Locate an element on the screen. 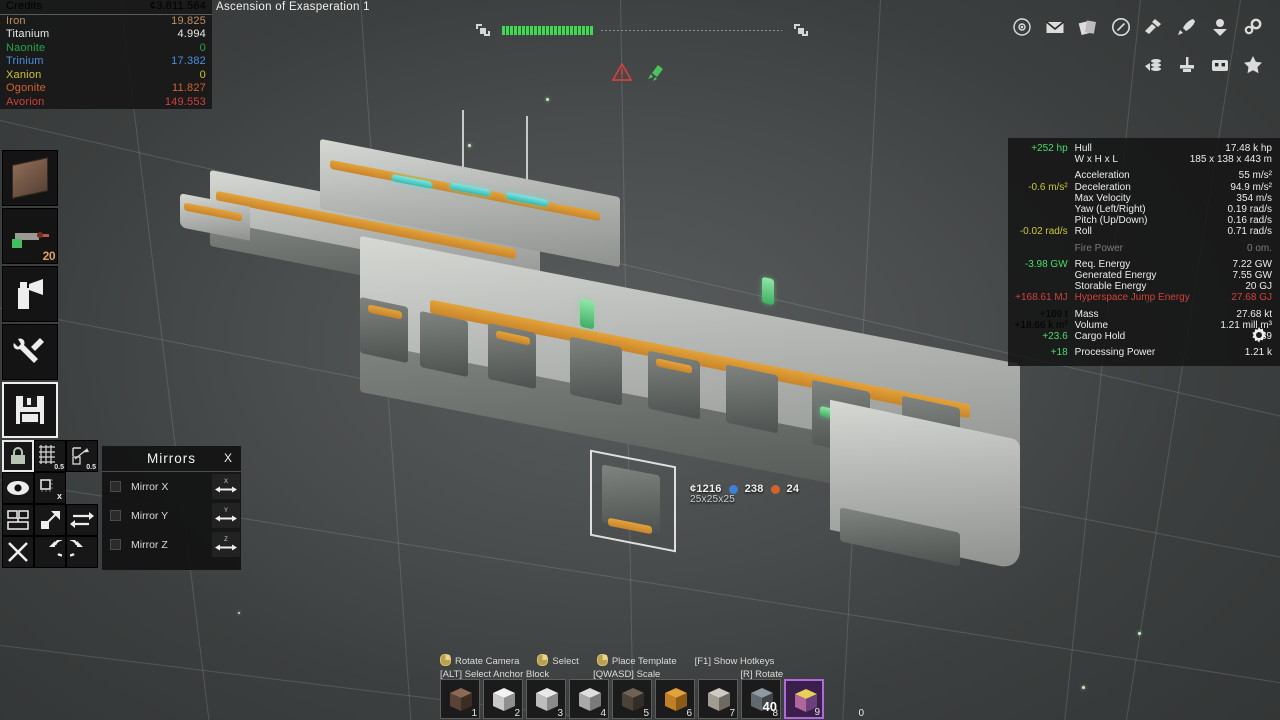  cards-icon is located at coordinates (1088, 27).